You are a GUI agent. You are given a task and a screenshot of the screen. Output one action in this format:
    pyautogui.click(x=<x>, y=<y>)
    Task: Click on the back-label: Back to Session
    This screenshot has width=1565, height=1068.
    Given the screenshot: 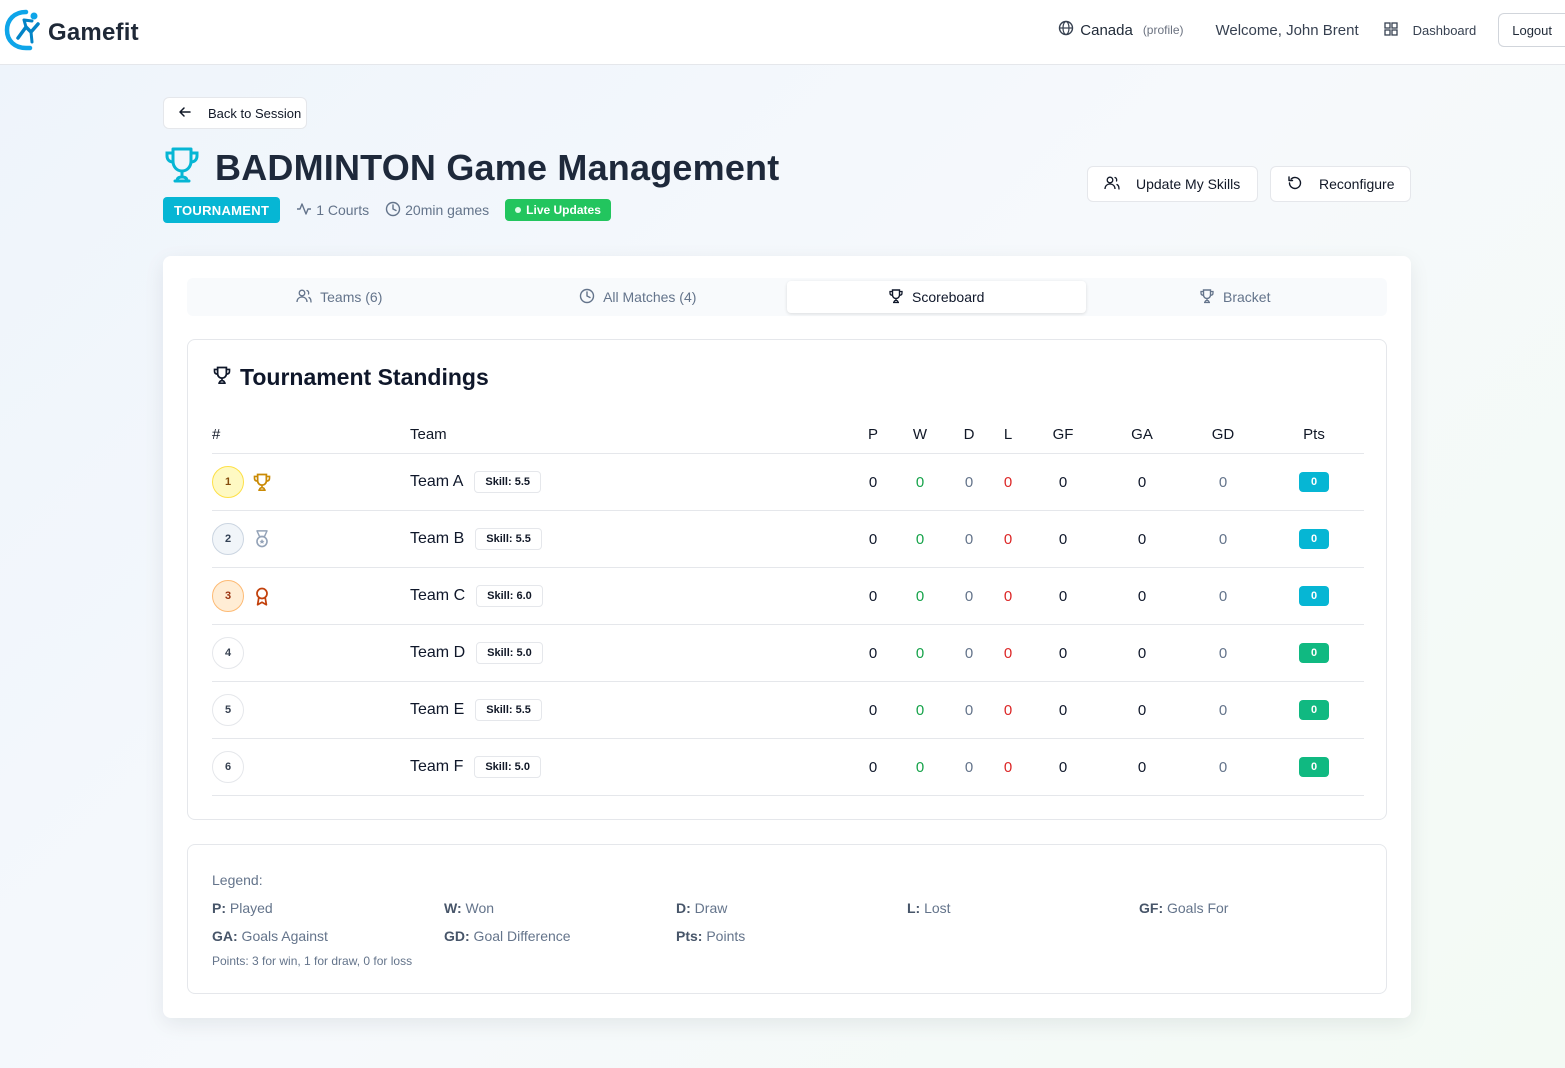 What is the action you would take?
    pyautogui.click(x=255, y=113)
    